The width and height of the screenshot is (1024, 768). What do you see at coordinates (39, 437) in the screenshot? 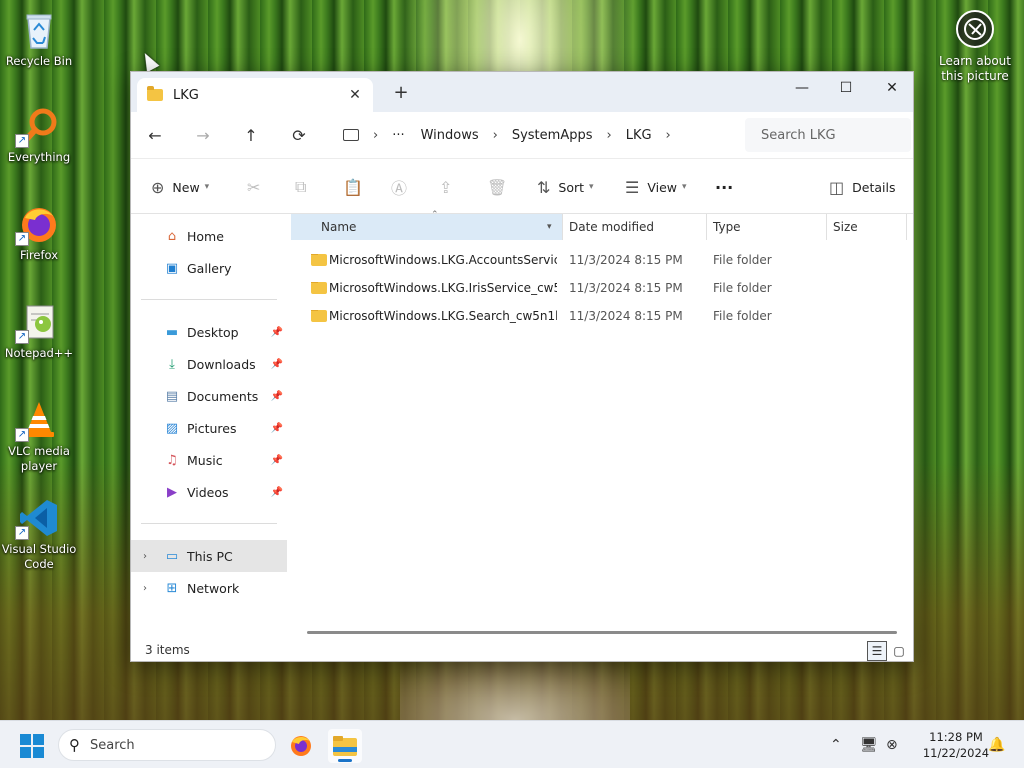
I see `desktop-icon-vlc: ↗ VLC media player` at bounding box center [39, 437].